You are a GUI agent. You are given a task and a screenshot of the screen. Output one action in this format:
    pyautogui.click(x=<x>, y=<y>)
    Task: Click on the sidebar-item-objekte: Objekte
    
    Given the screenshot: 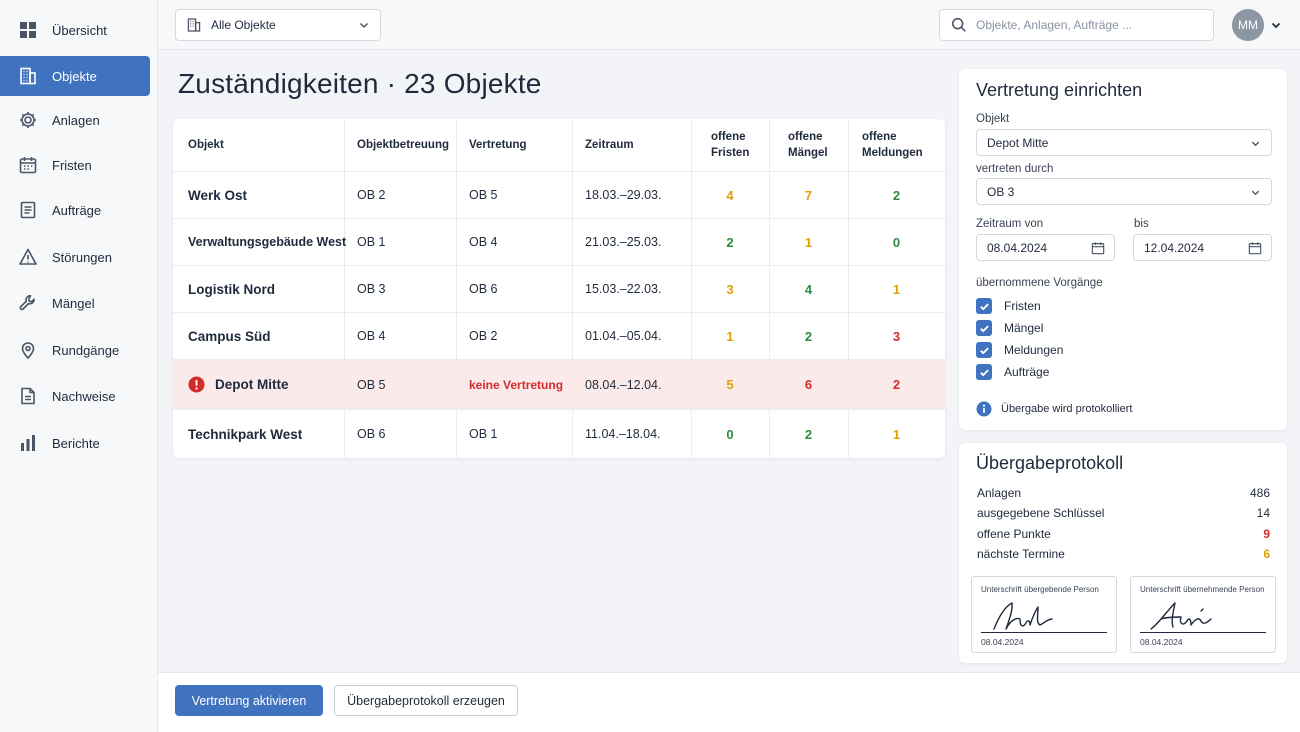 What is the action you would take?
    pyautogui.click(x=75, y=76)
    